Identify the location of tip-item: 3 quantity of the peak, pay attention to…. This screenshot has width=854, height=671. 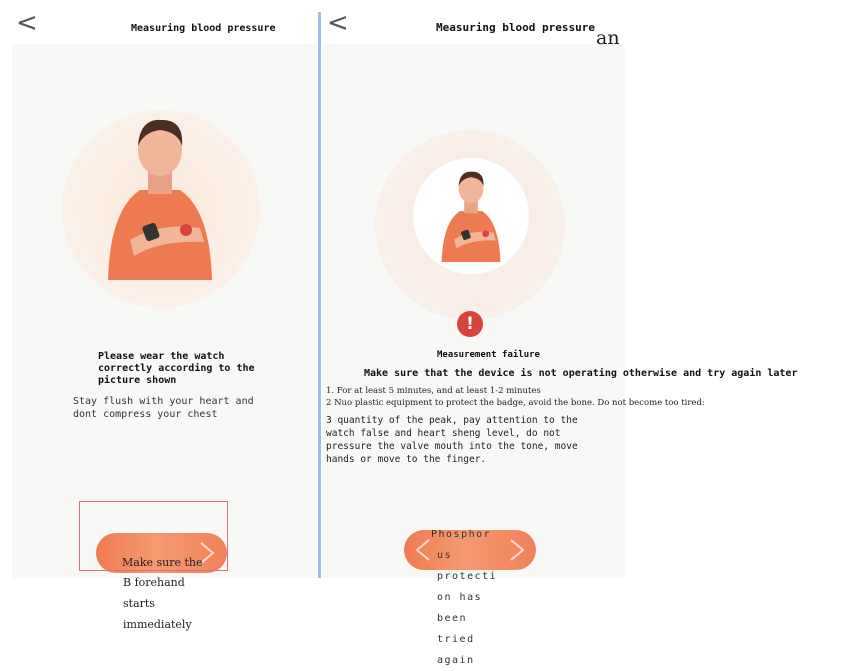
(452, 420).